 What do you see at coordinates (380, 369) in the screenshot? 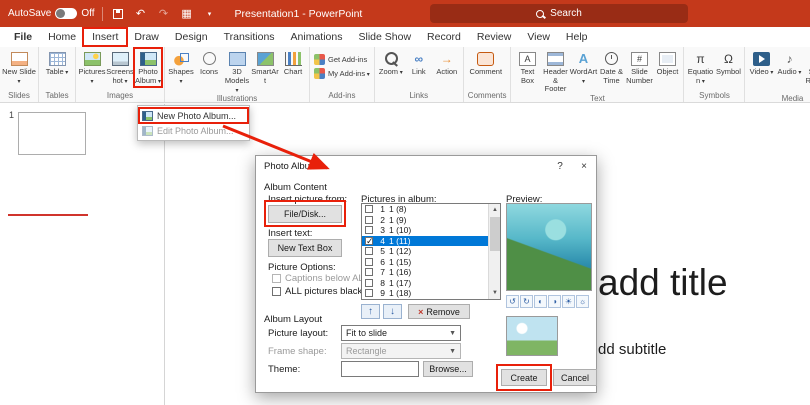
I see `theme-input` at bounding box center [380, 369].